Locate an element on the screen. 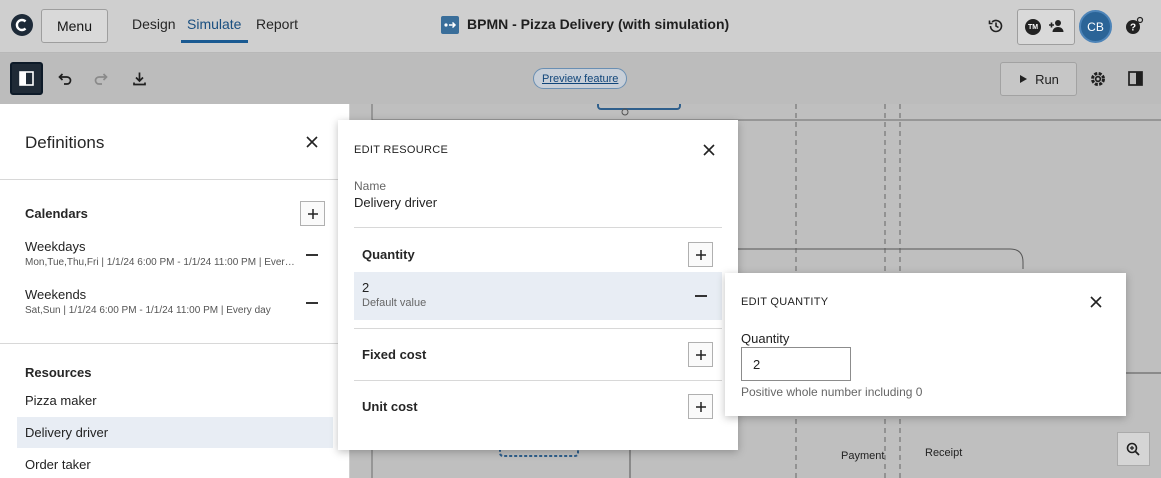 Image resolution: width=1161 pixels, height=478 pixels. history-icon is located at coordinates (996, 26).